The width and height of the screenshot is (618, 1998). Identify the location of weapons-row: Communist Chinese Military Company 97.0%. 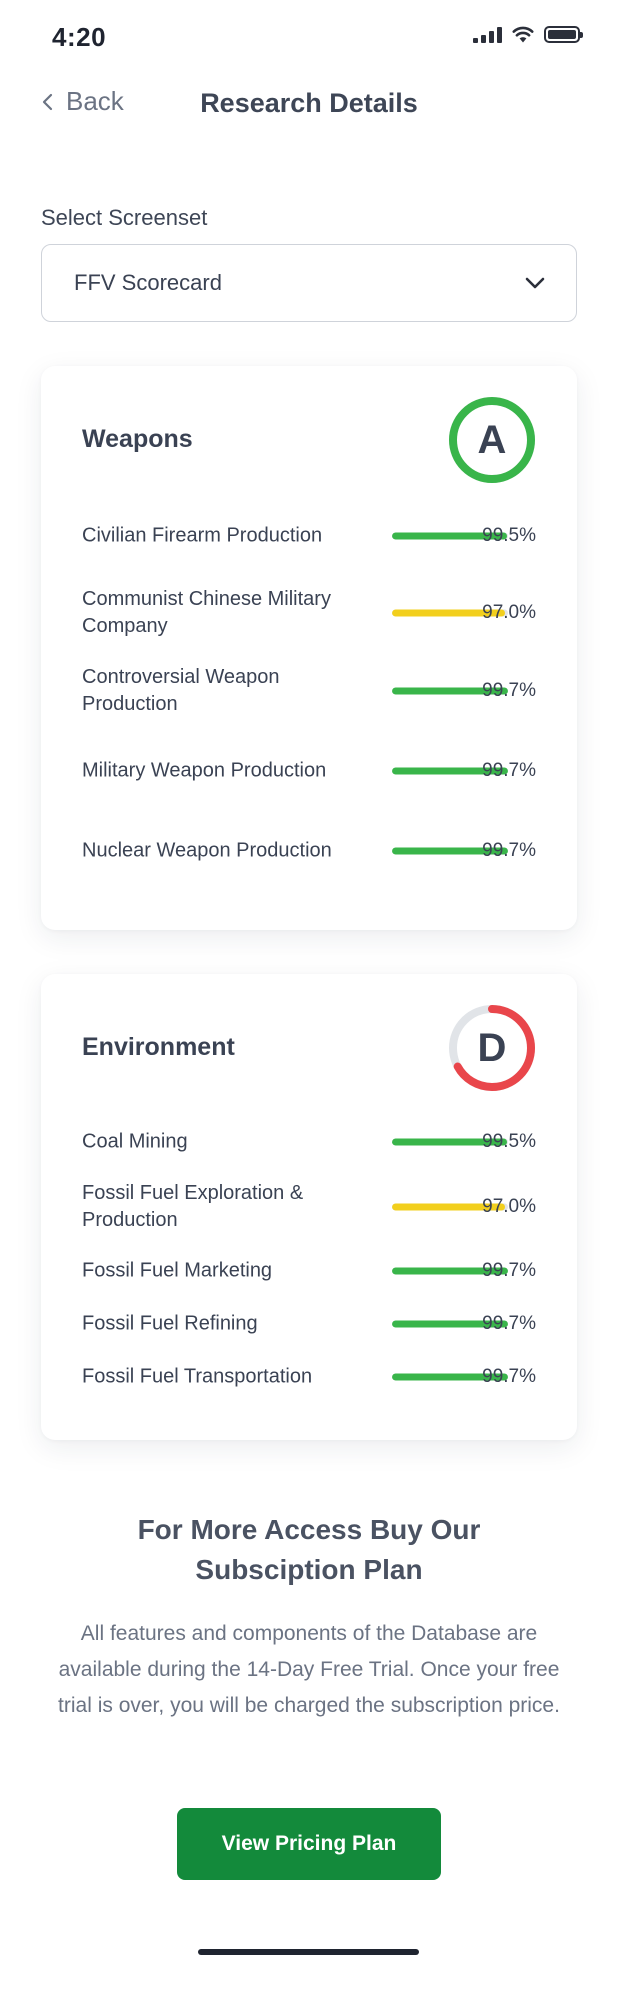
(309, 613).